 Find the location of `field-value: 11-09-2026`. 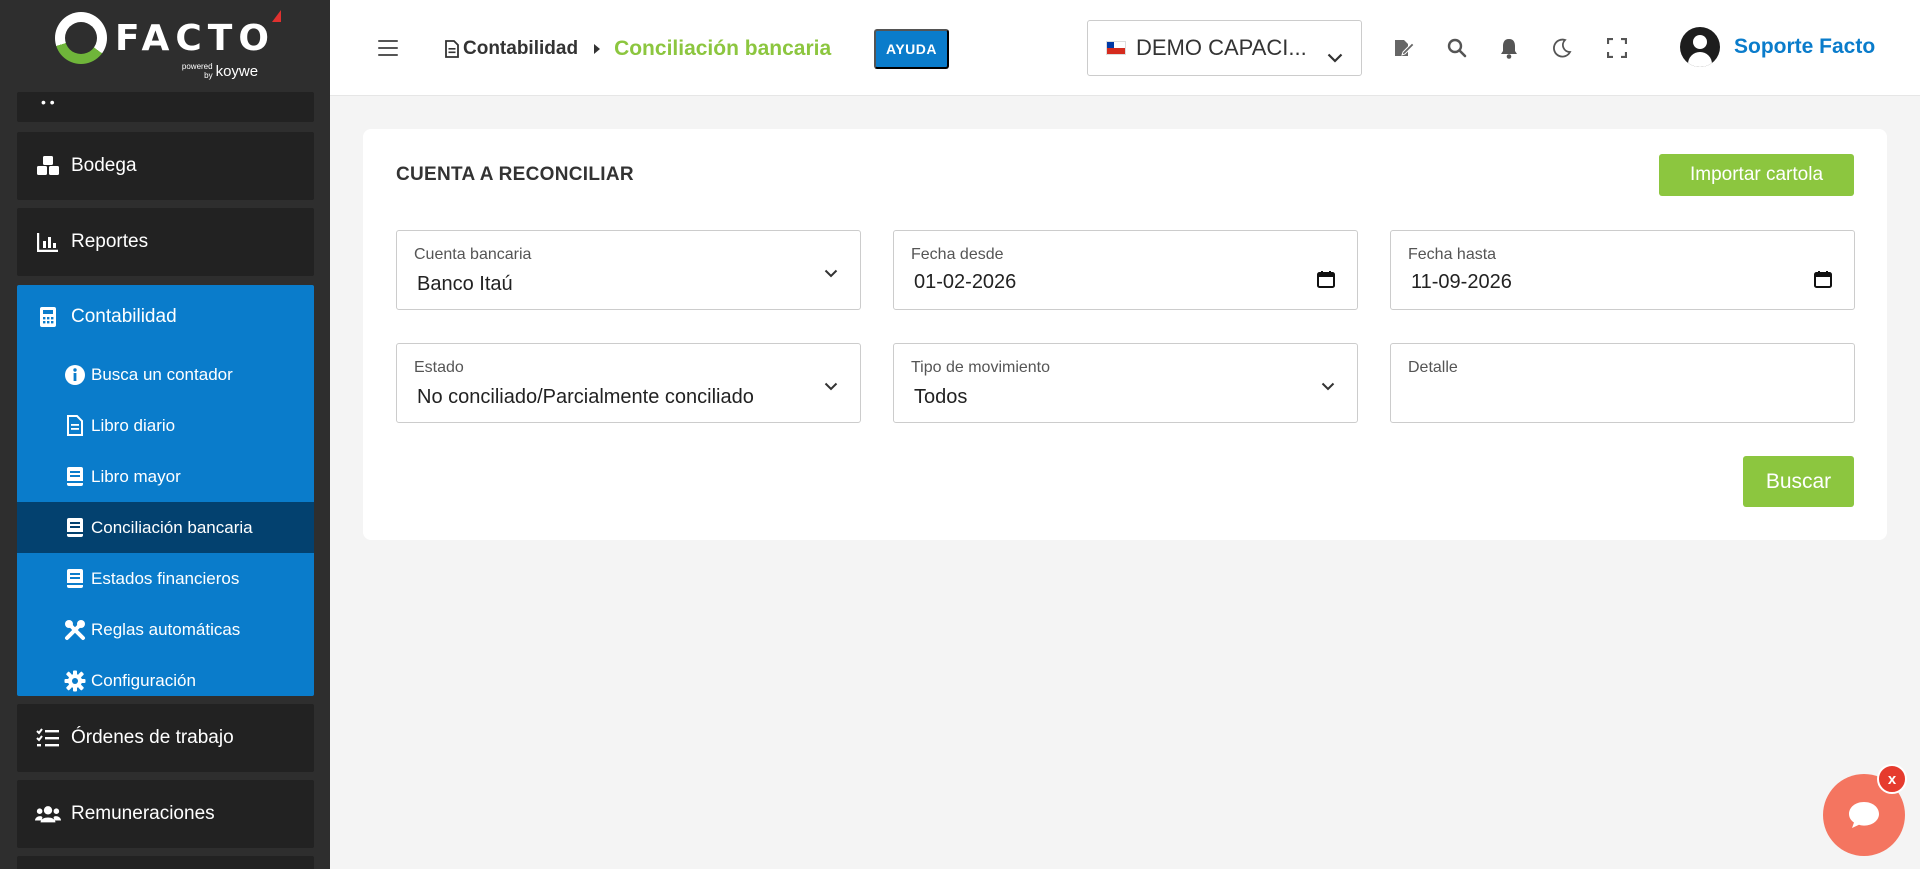

field-value: 11-09-2026 is located at coordinates (1461, 282).